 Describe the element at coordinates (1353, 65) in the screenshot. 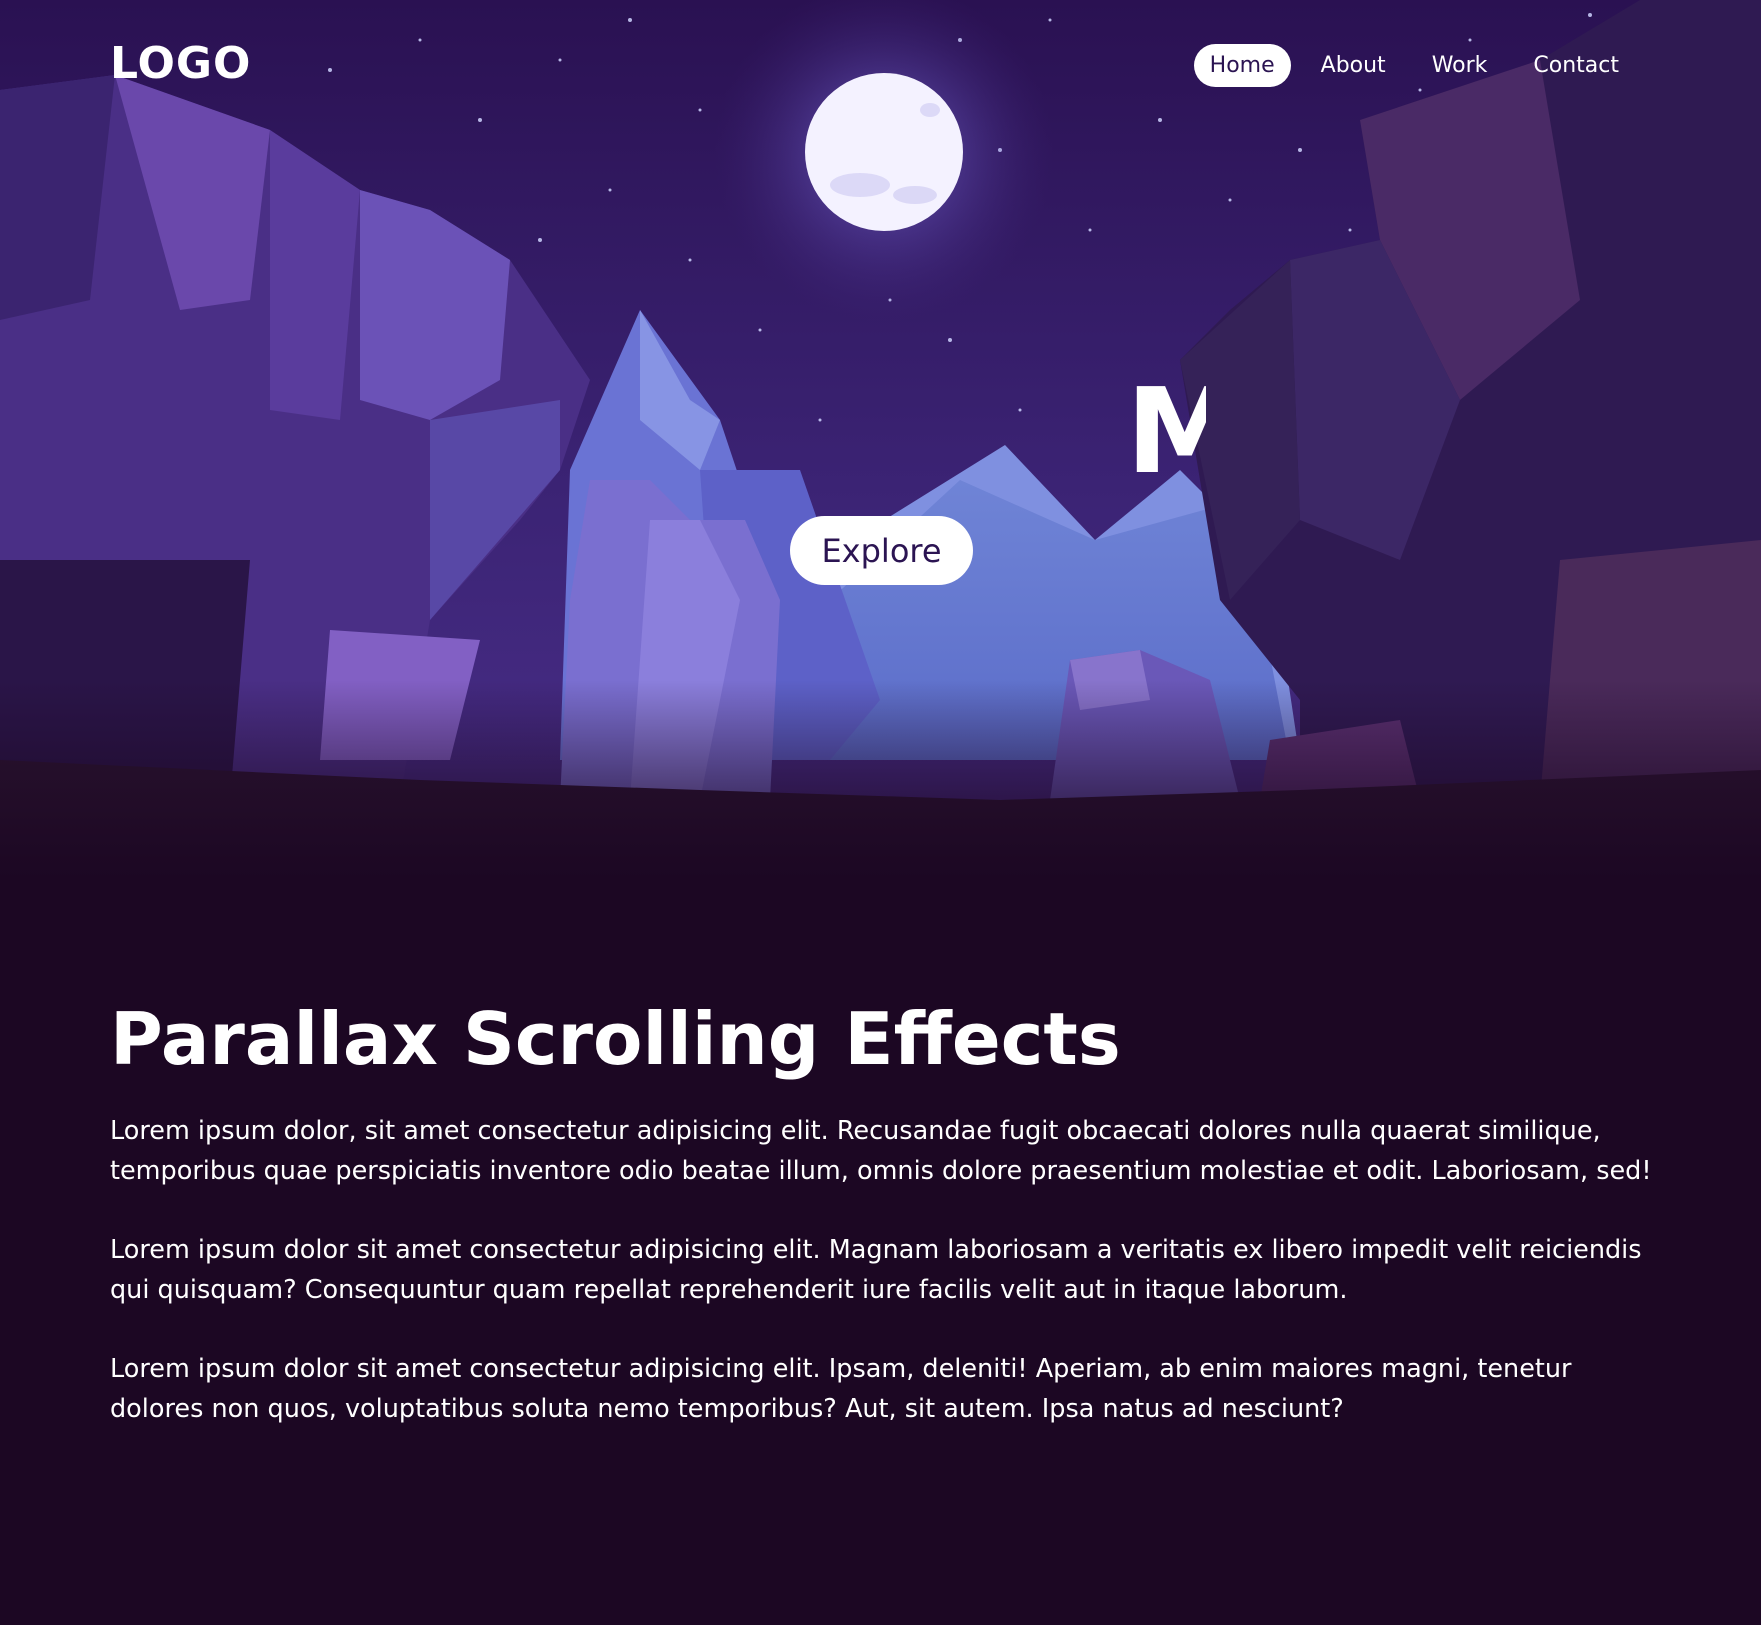

I see `nav-about-link: About` at that location.